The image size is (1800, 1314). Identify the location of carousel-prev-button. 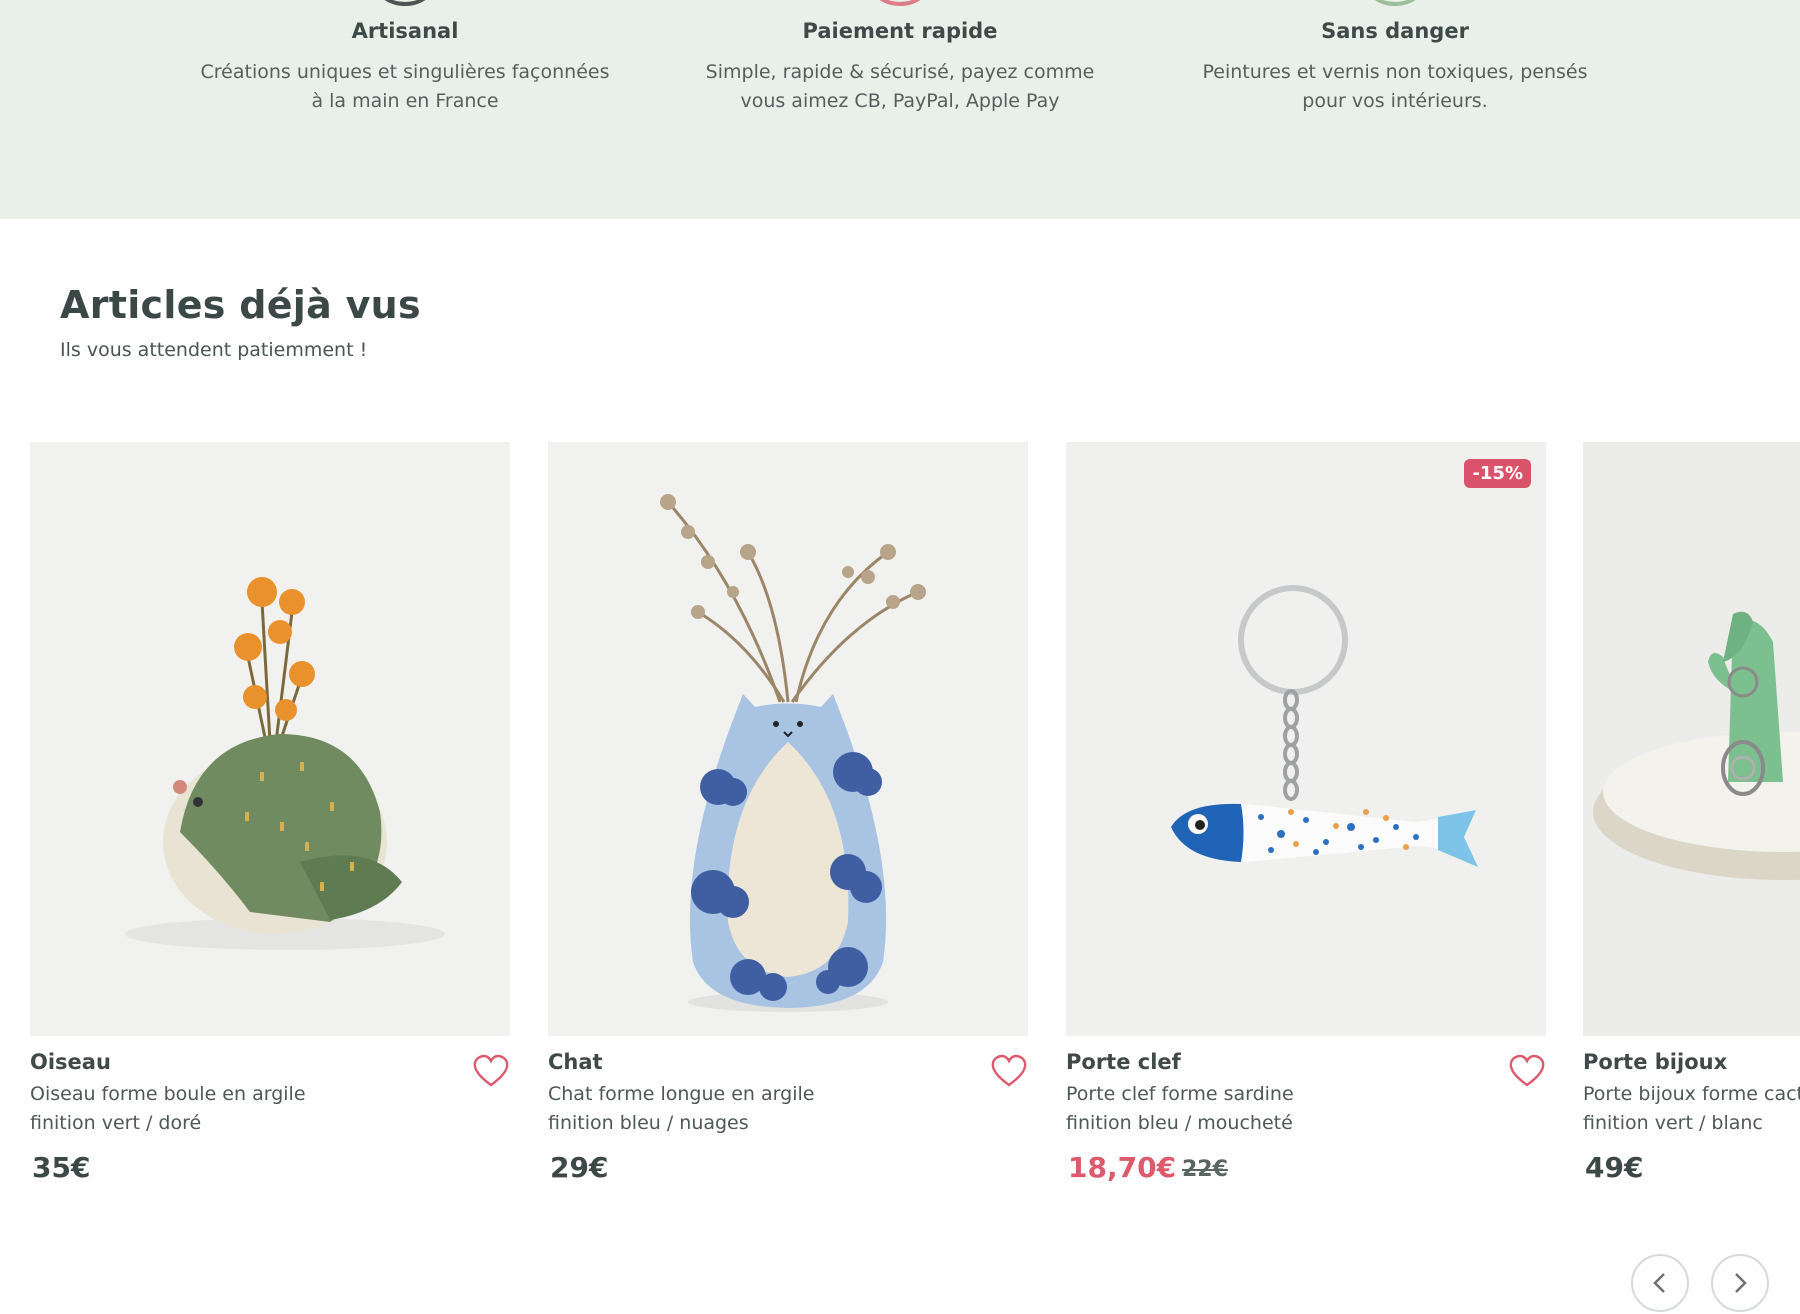
(1660, 1283).